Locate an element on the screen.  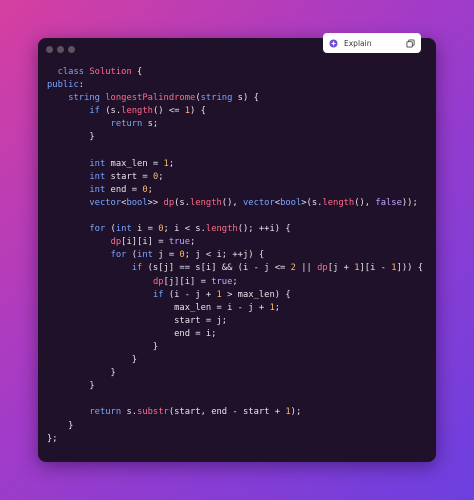
sparkle-icon is located at coordinates (333, 43).